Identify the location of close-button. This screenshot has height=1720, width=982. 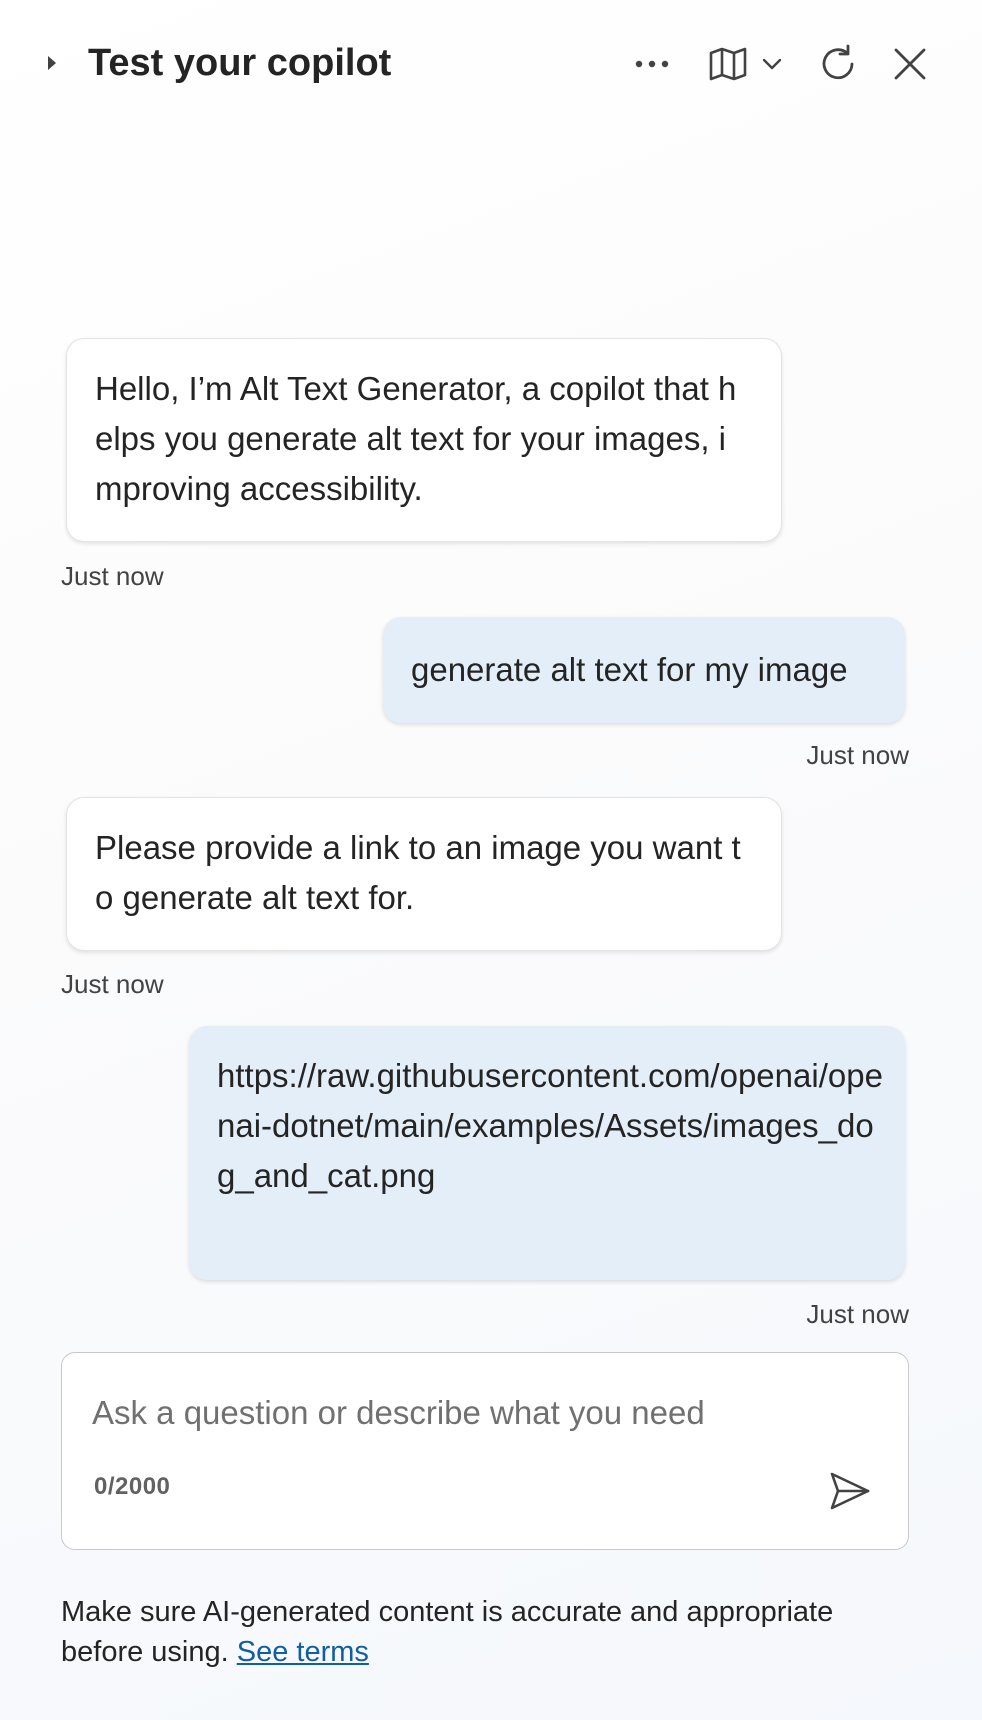
(910, 64).